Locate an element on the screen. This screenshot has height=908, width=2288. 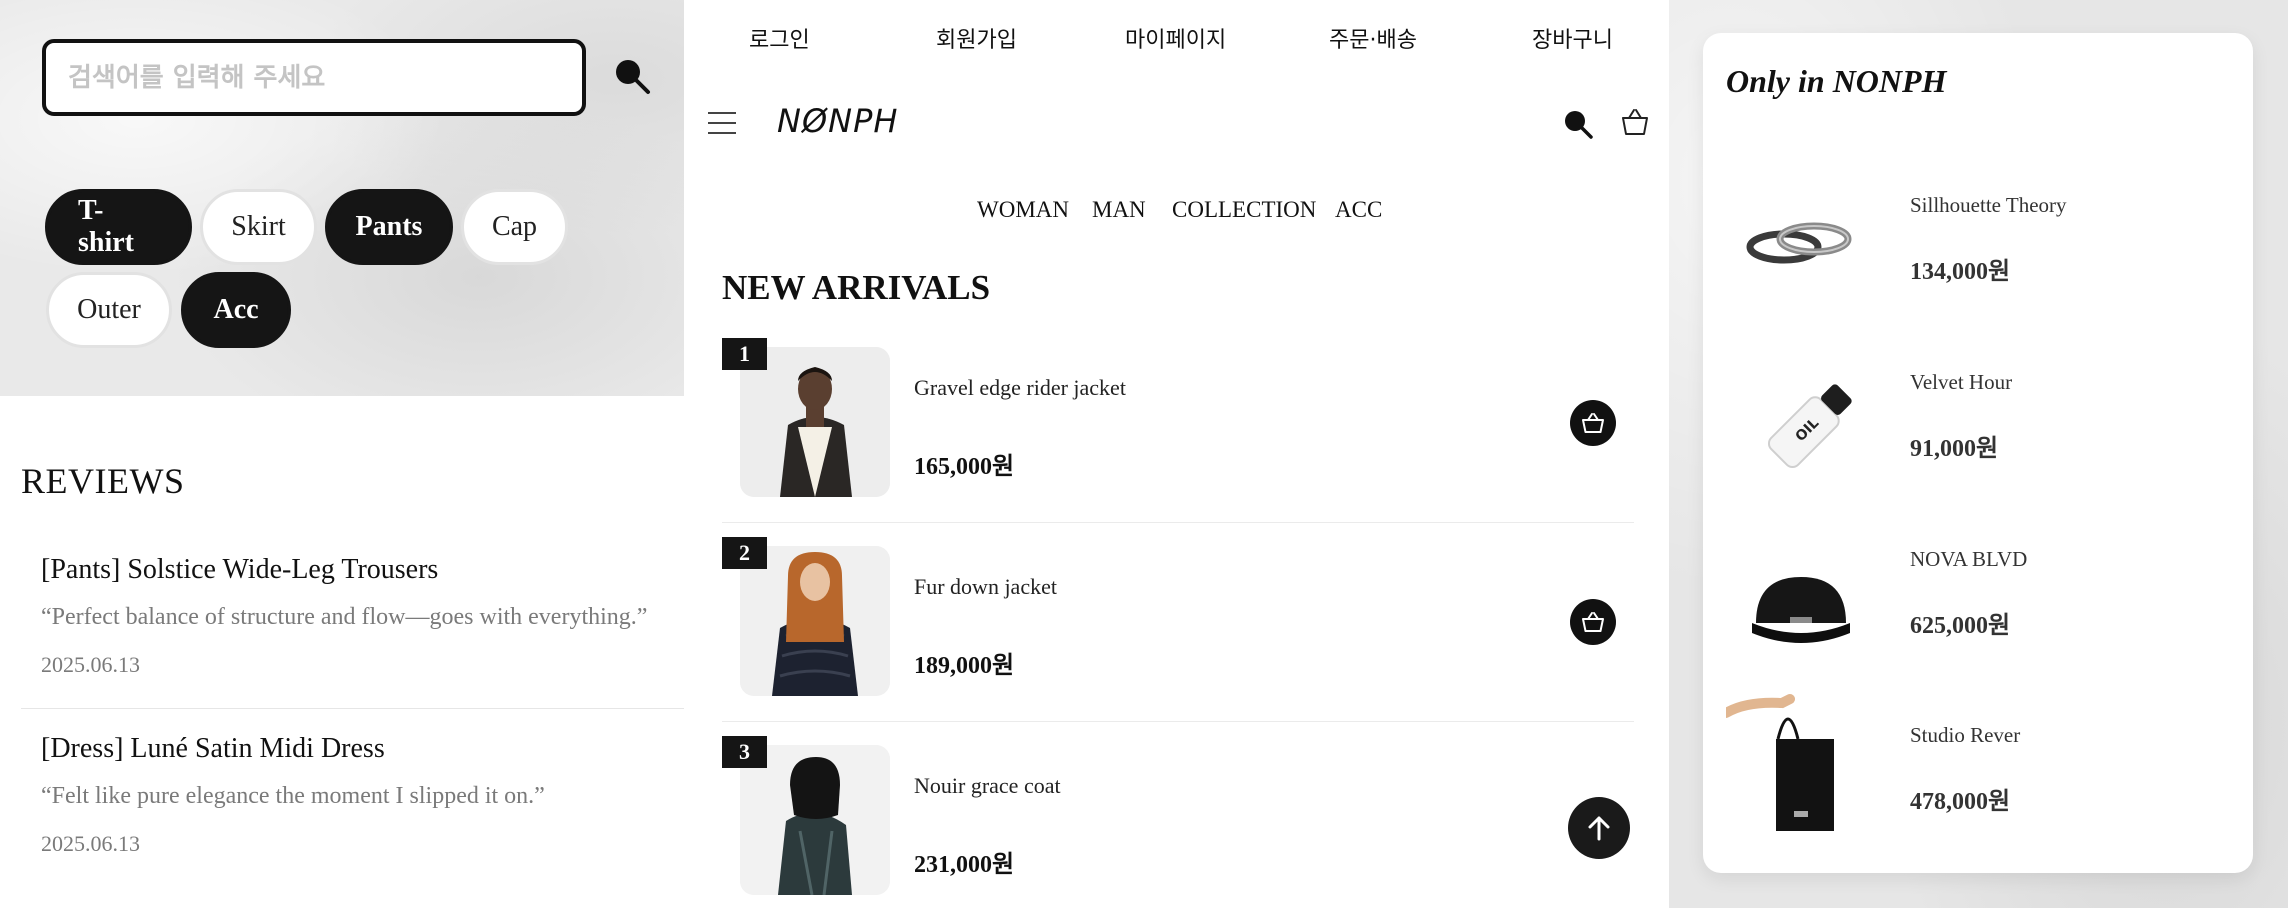
exclusive-item: NOVA BLVD 625,000원 is located at coordinates (1978, 582).